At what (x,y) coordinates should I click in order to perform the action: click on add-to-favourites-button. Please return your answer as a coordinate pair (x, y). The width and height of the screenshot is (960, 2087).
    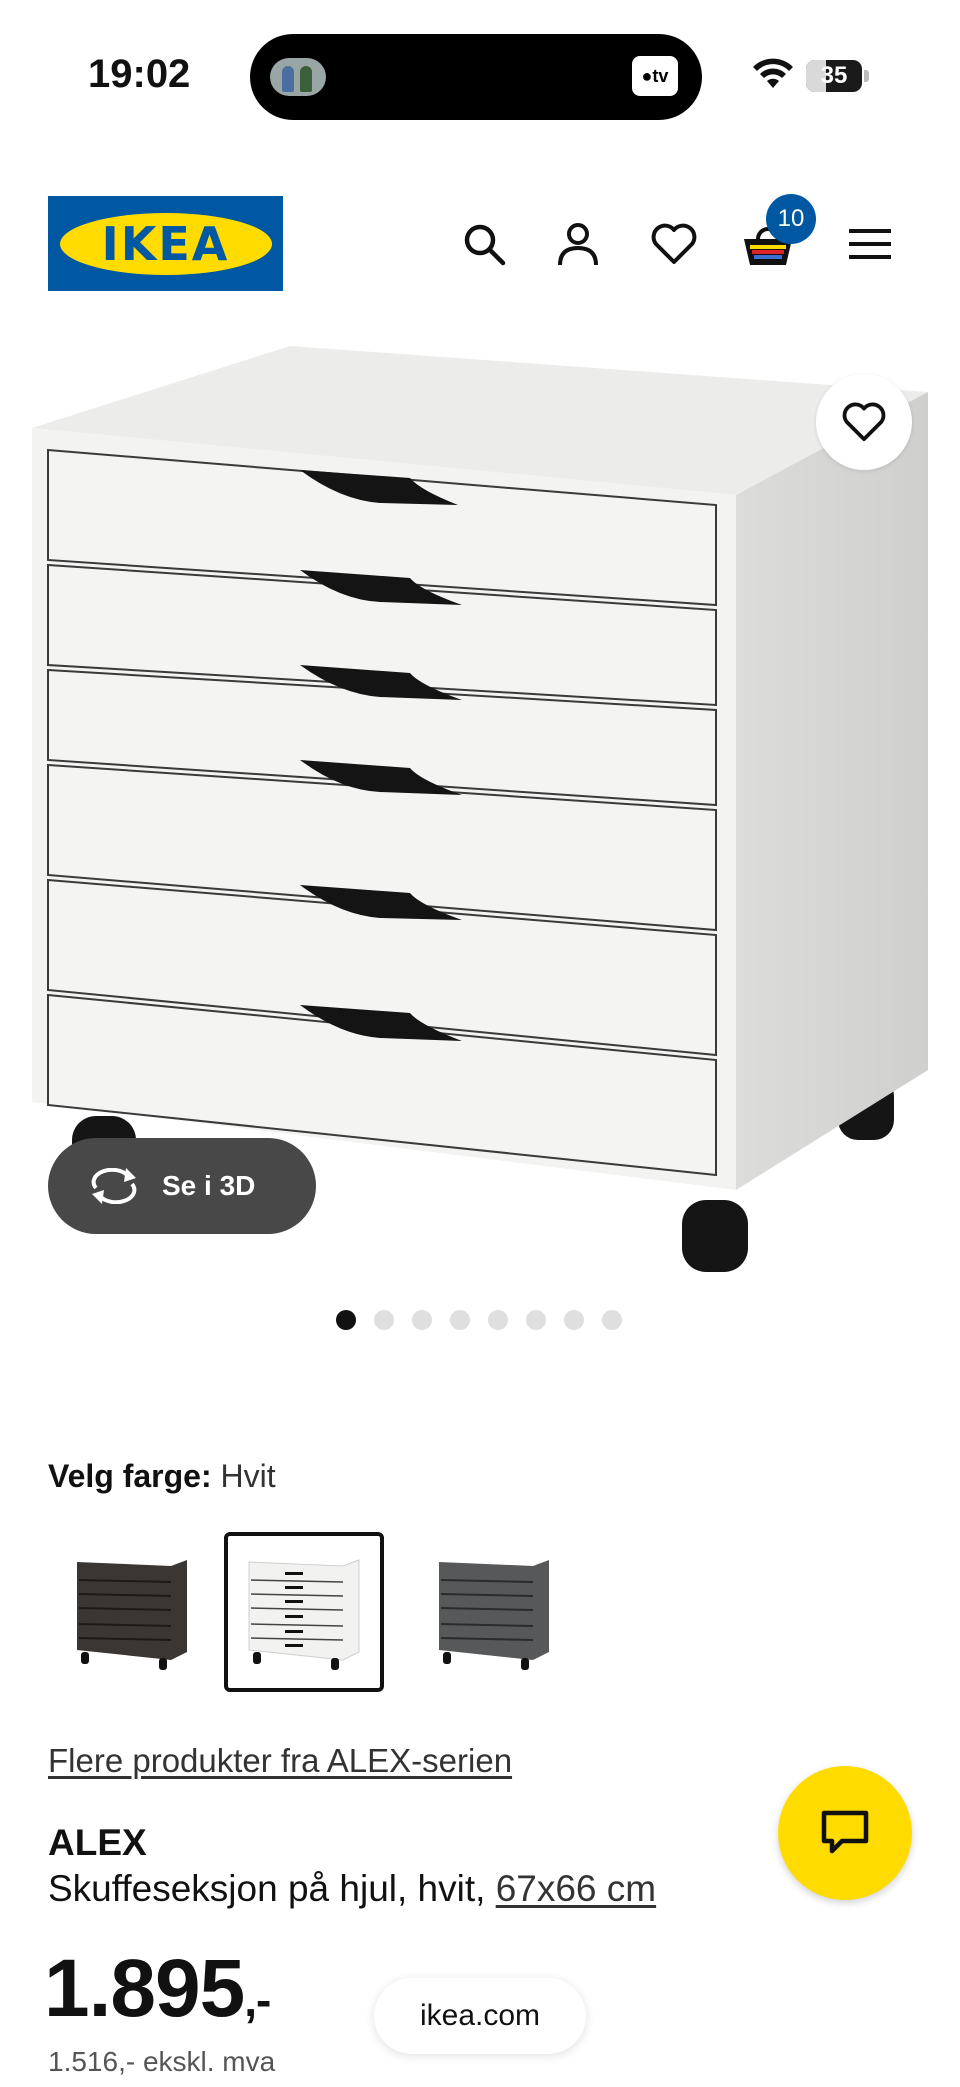
    Looking at the image, I should click on (864, 422).